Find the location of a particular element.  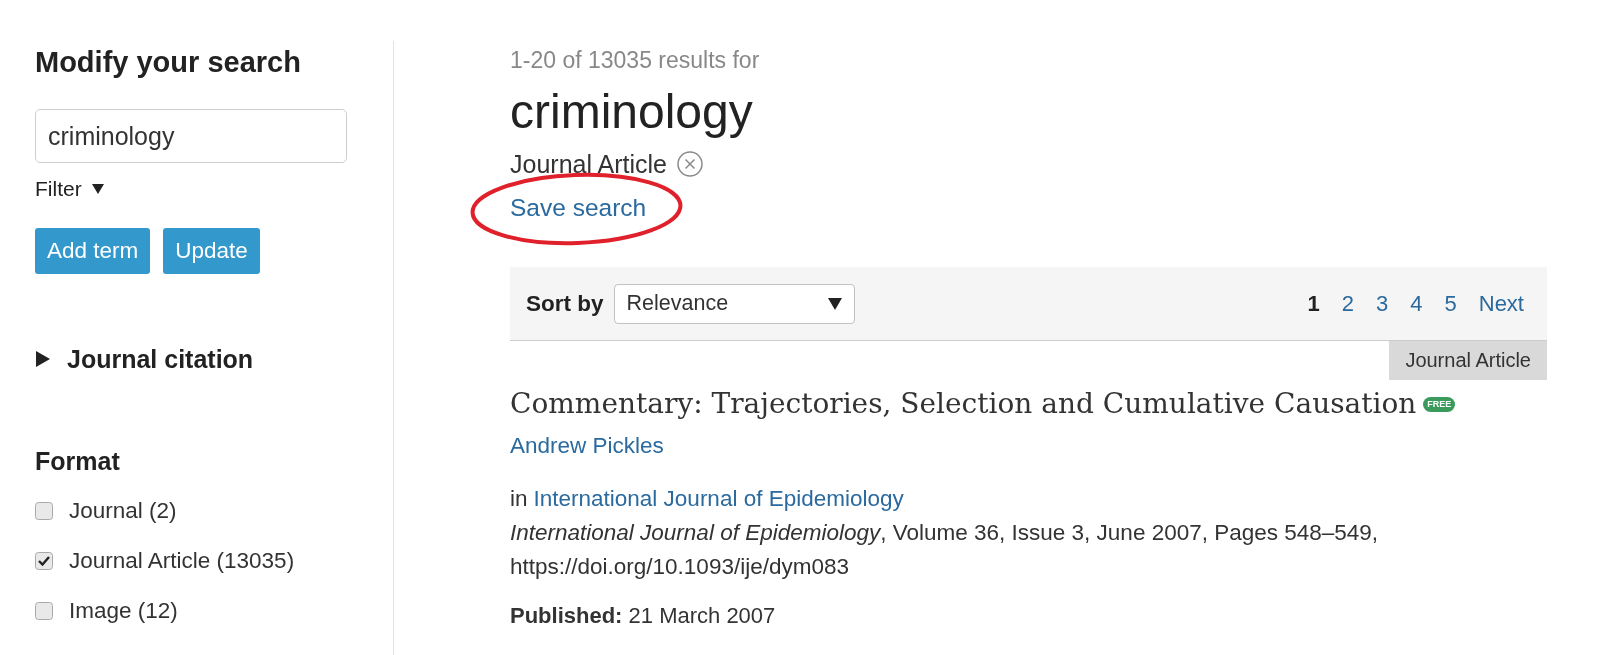

doi-link: https://doi.org/10.1093/ije/dym083 is located at coordinates (679, 567).